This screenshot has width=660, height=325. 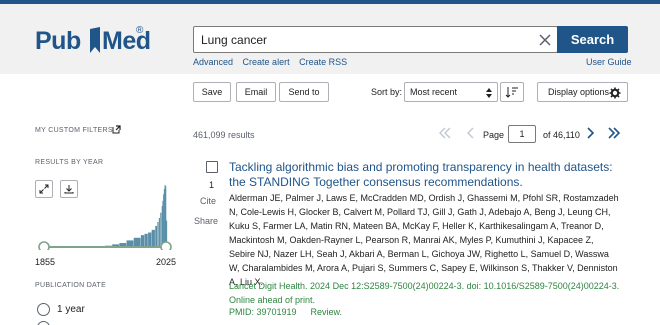 I want to click on display-options-button: Display options, so click(x=582, y=92).